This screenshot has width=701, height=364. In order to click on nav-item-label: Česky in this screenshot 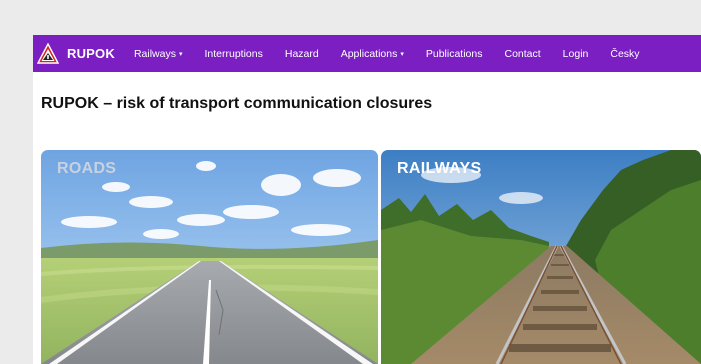, I will do `click(625, 53)`.